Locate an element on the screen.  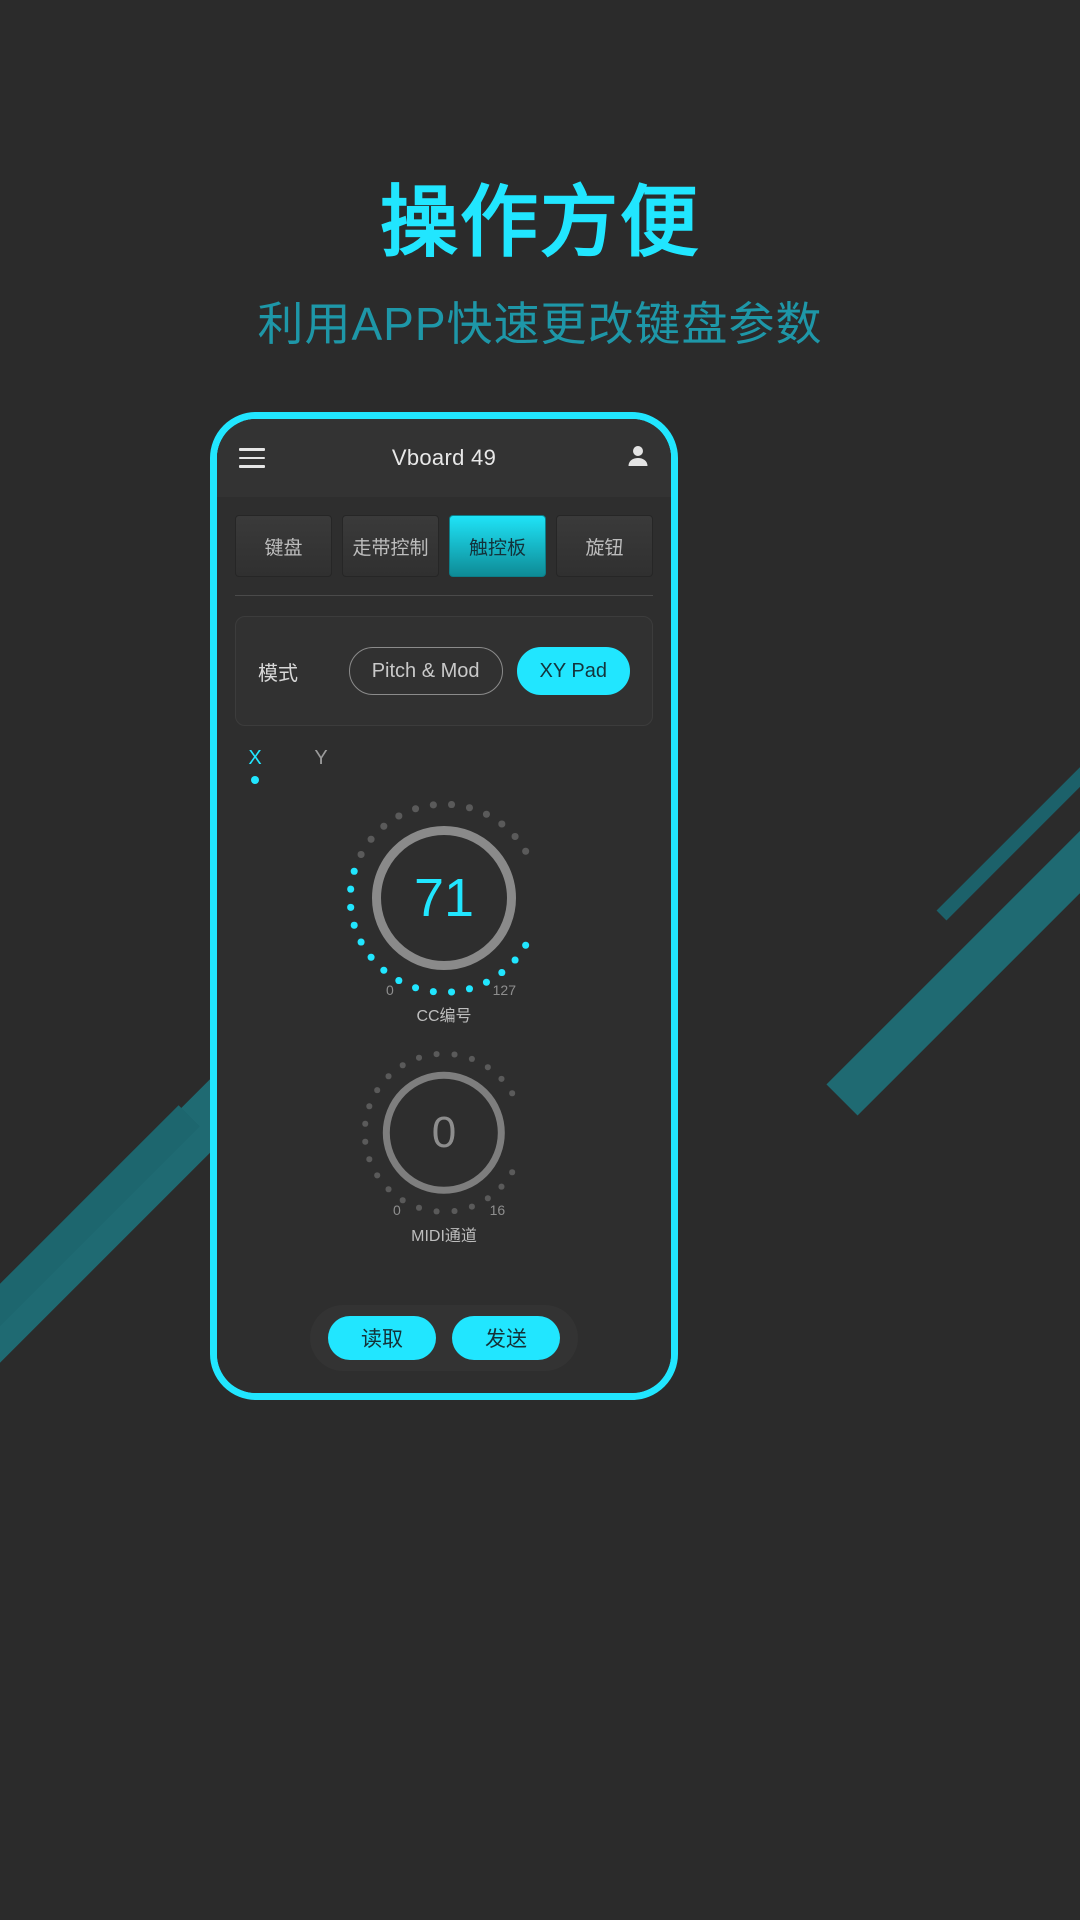
knob-cc-number: 71 0 127 is located at coordinates (444, 898).